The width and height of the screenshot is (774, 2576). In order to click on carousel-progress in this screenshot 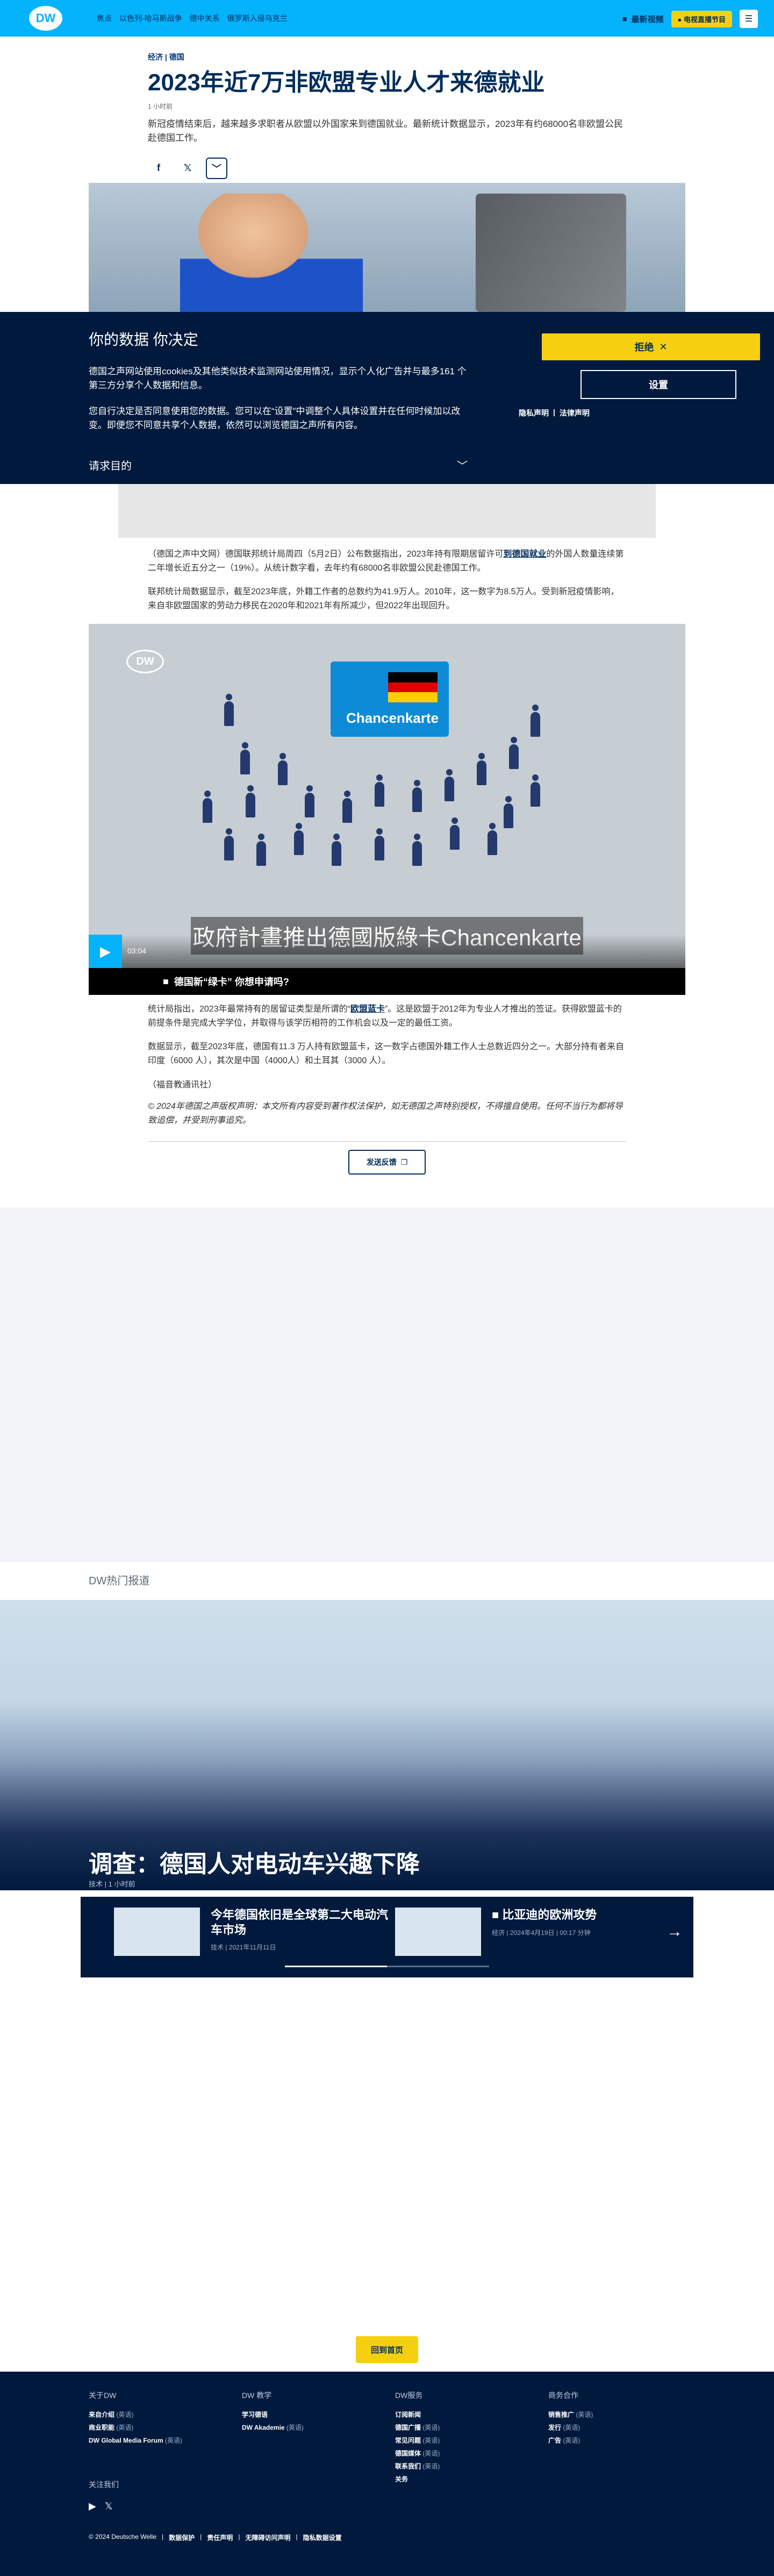, I will do `click(387, 1967)`.